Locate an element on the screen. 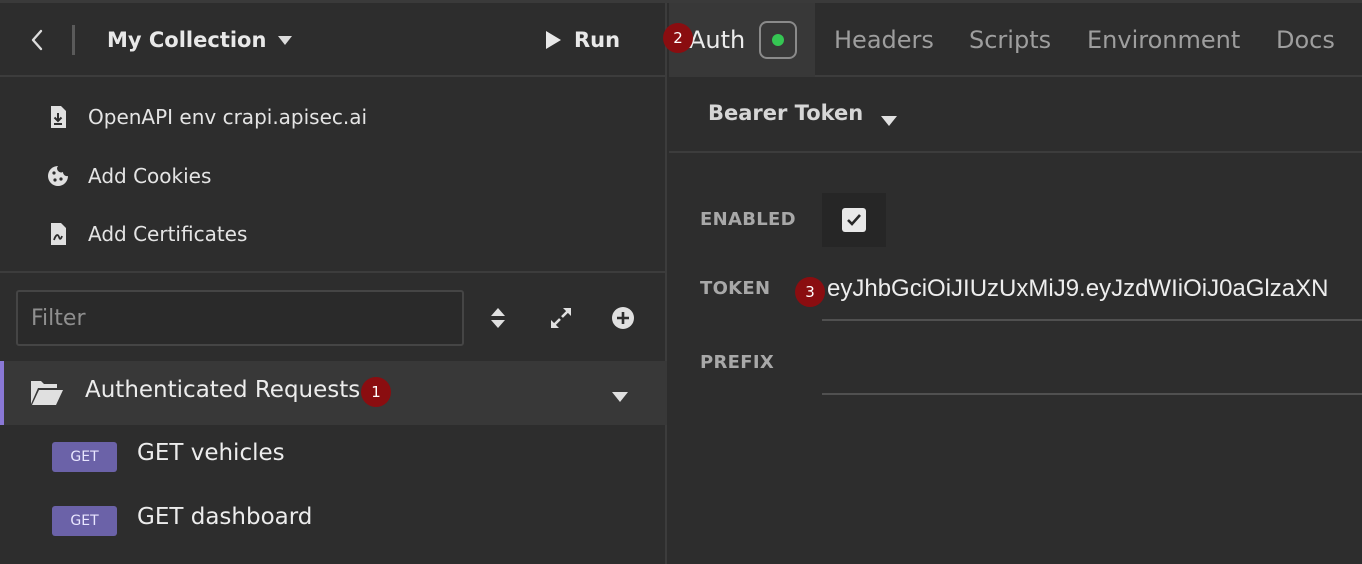  enabled-label: ENABLED is located at coordinates (748, 219).